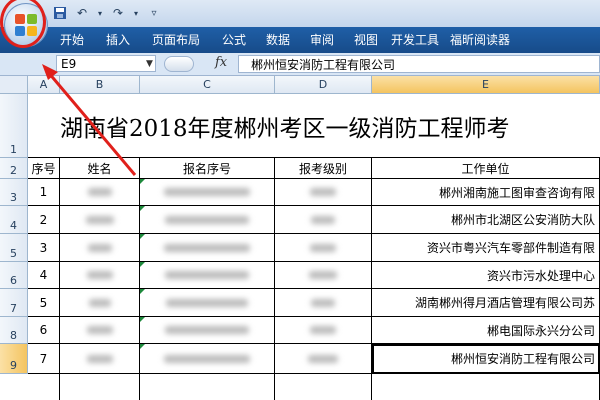  Describe the element at coordinates (14, 220) in the screenshot. I see `row-header: 4` at that location.